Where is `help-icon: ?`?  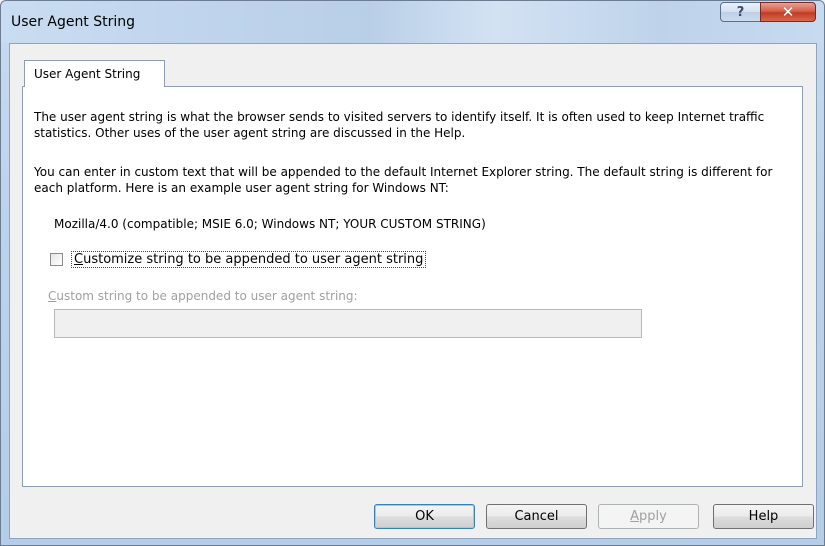
help-icon: ? is located at coordinates (740, 12).